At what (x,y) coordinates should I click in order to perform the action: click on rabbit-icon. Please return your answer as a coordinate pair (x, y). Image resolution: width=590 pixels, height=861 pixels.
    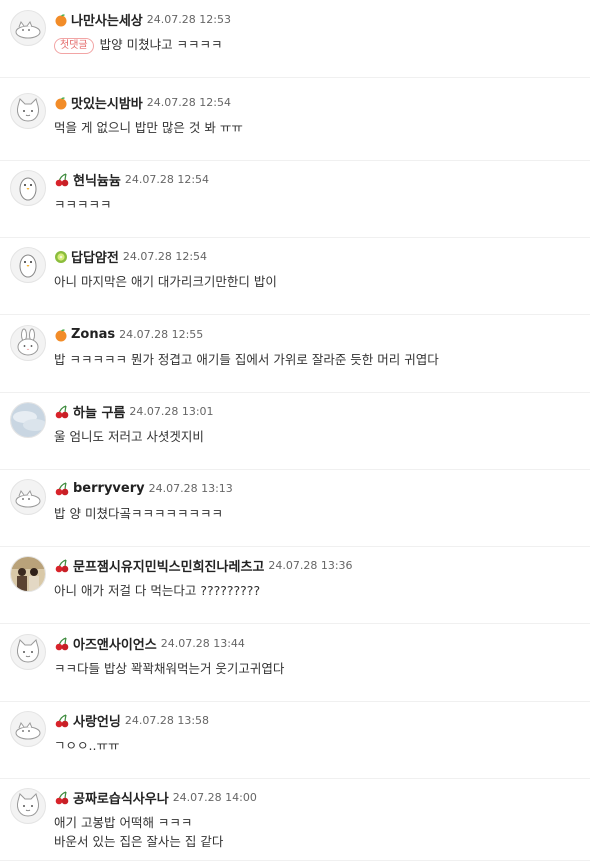
    Looking at the image, I should click on (28, 343).